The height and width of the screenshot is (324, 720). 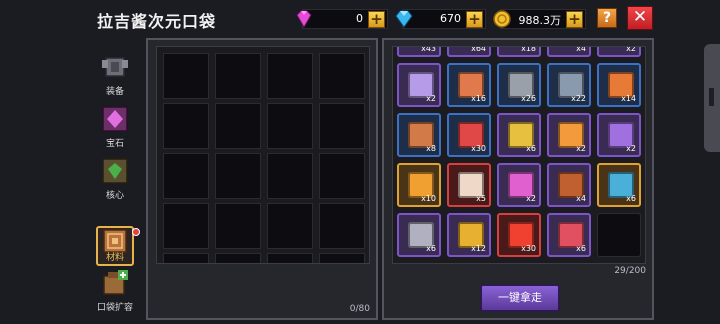 I want to click on material-slot: x10, so click(x=419, y=185).